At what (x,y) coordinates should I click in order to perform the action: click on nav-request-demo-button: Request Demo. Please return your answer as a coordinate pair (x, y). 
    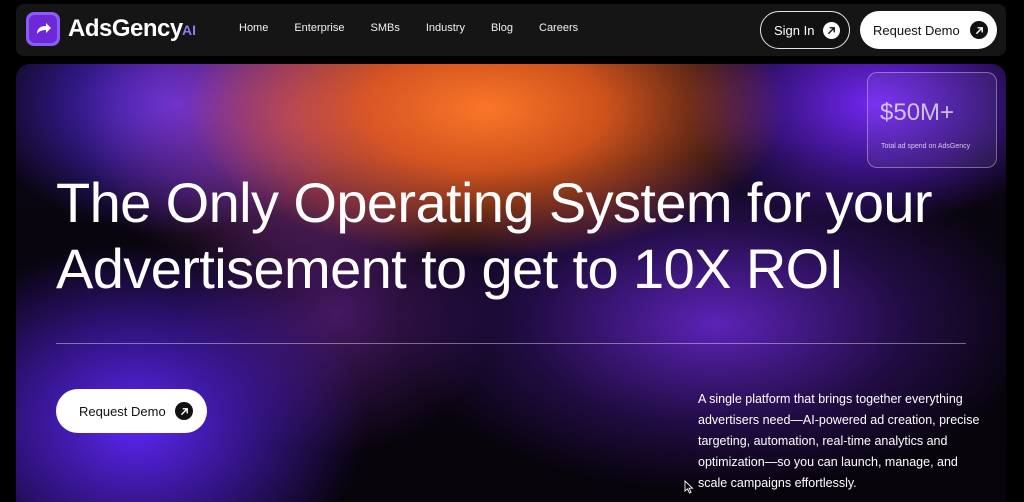
    Looking at the image, I should click on (928, 30).